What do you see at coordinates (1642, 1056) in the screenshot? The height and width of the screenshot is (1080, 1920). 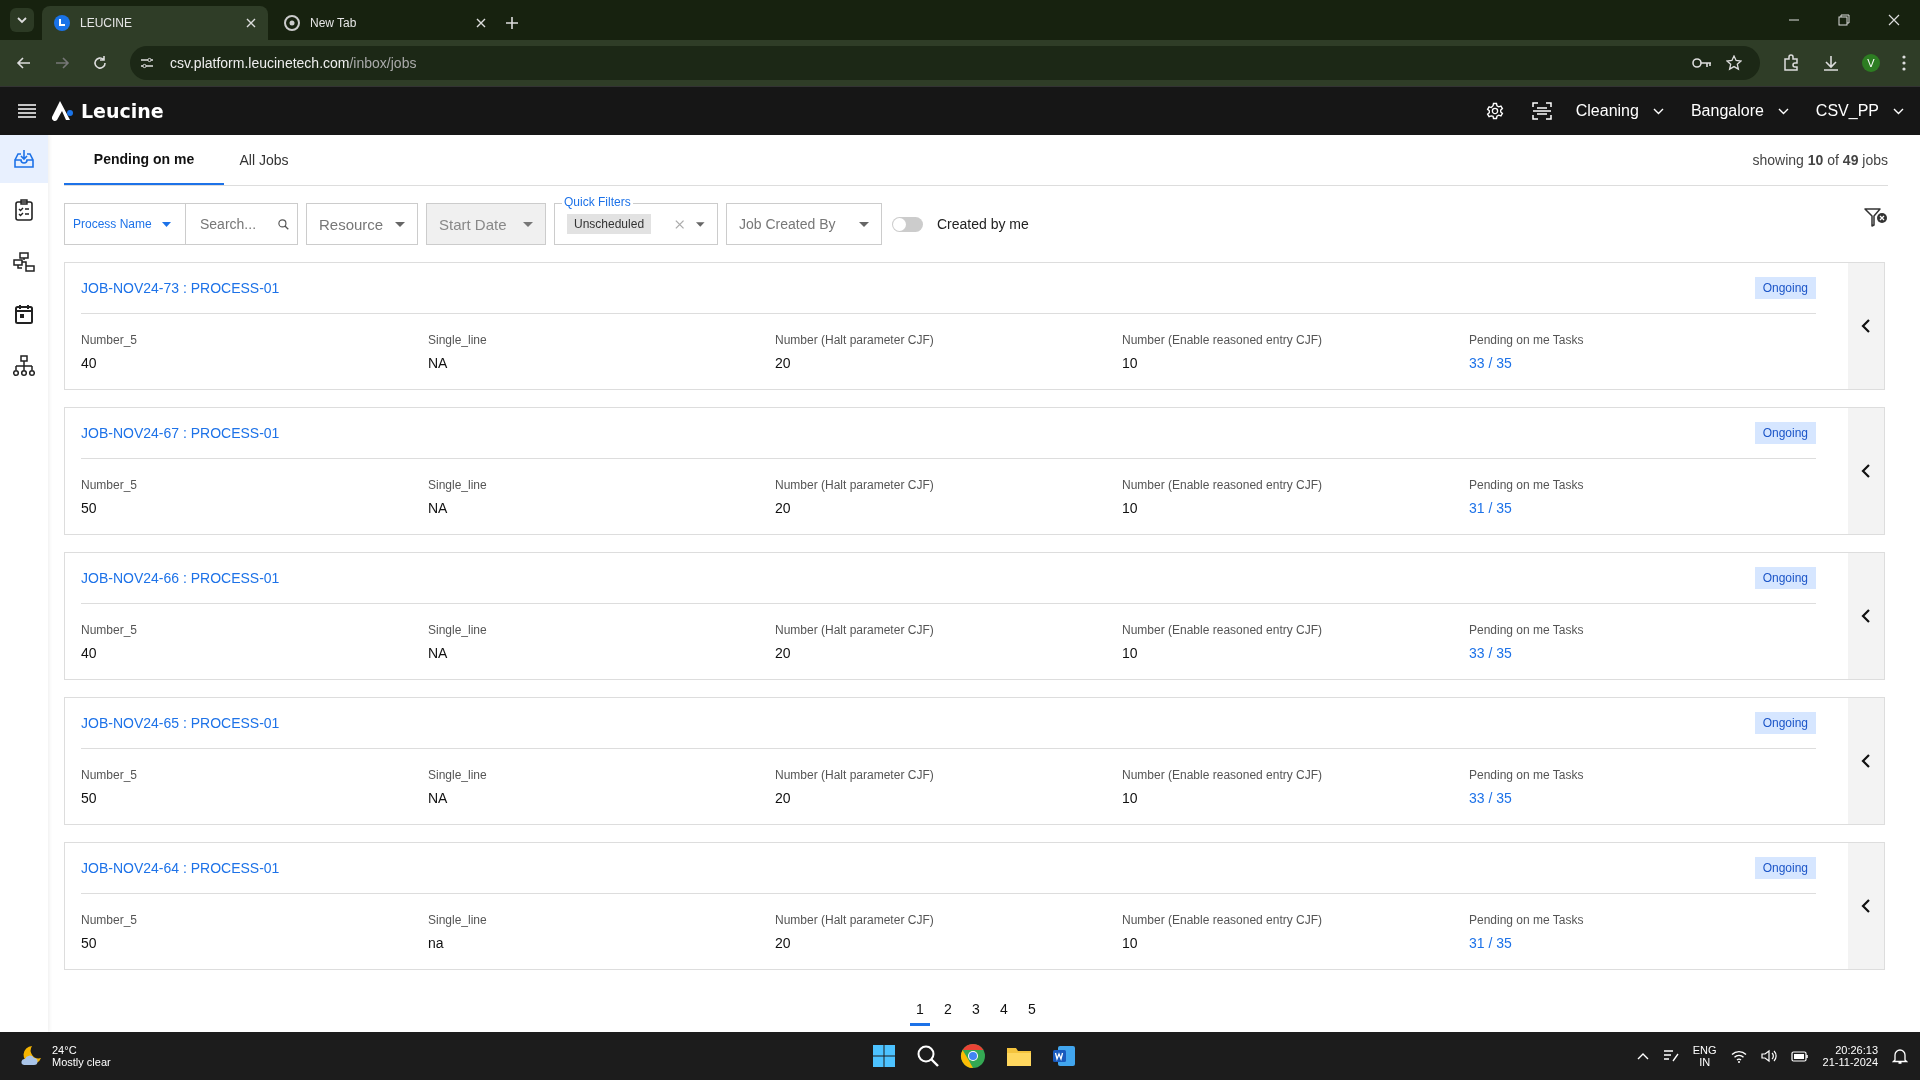 I see `chevron-up-icon` at bounding box center [1642, 1056].